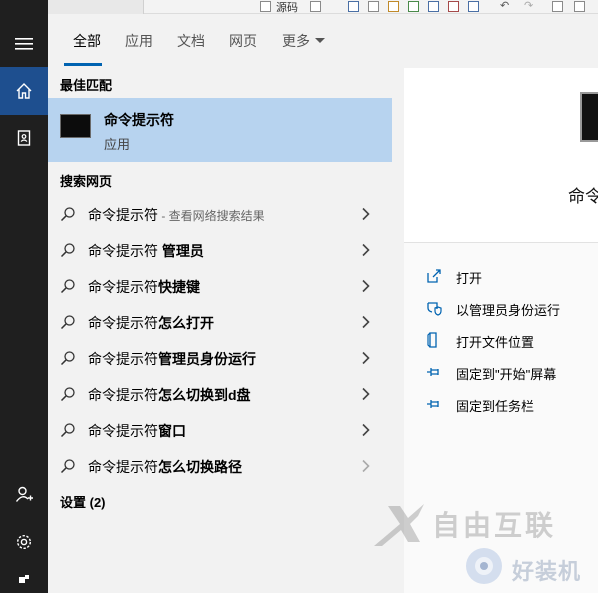 This screenshot has height=593, width=598. I want to click on hamburger-icon, so click(24, 44).